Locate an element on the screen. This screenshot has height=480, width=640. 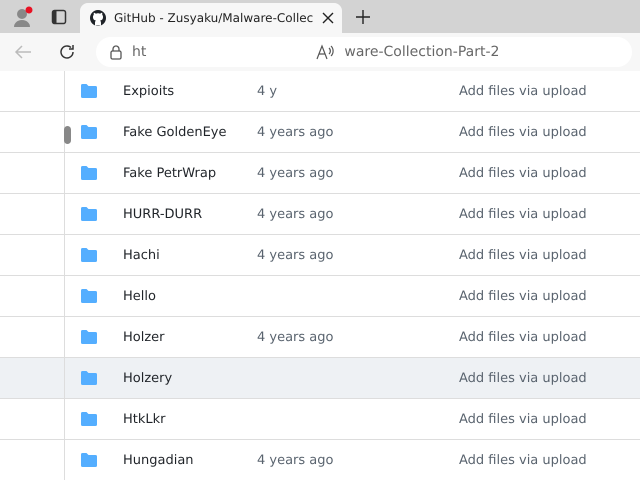
tab-title: GitHub - Zusyaku/Malware-Collec is located at coordinates (214, 18).